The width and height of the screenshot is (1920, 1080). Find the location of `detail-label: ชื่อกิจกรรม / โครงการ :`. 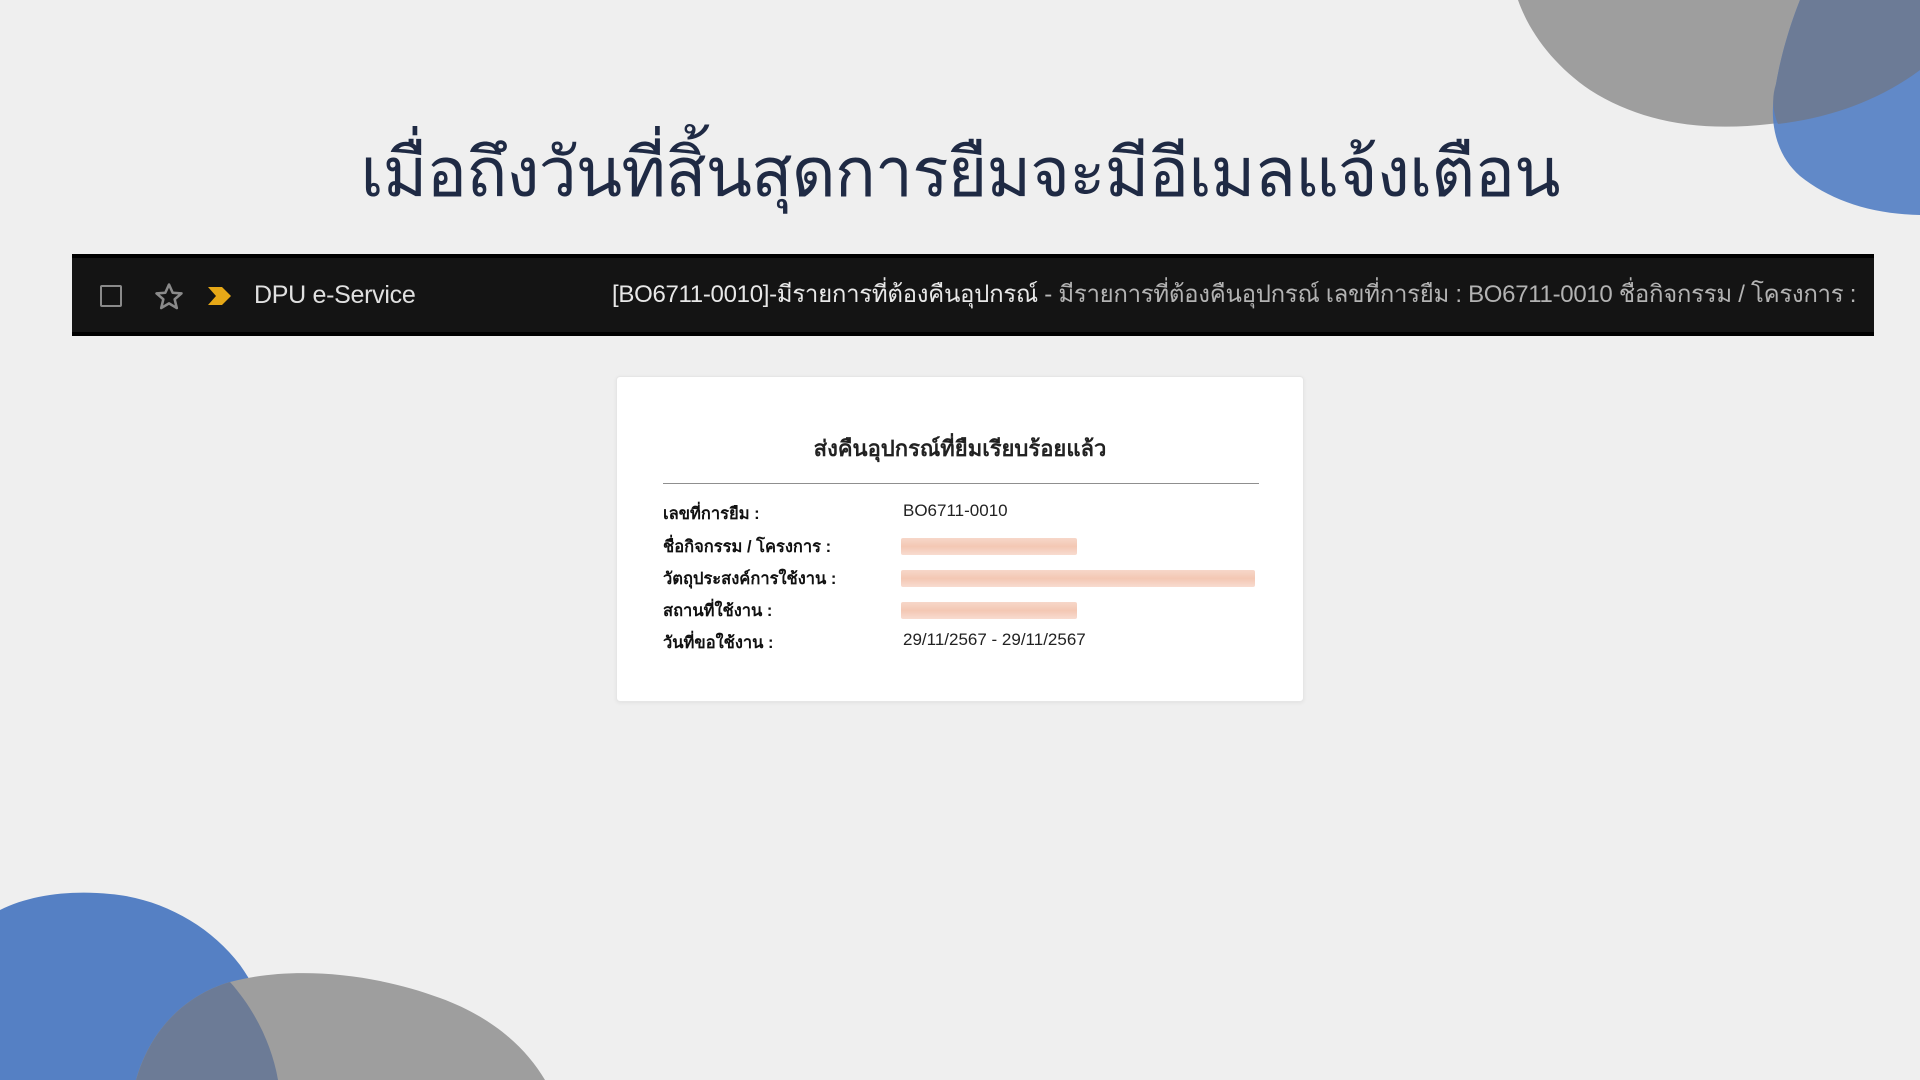

detail-label: ชื่อกิจกรรม / โครงการ : is located at coordinates (747, 547).